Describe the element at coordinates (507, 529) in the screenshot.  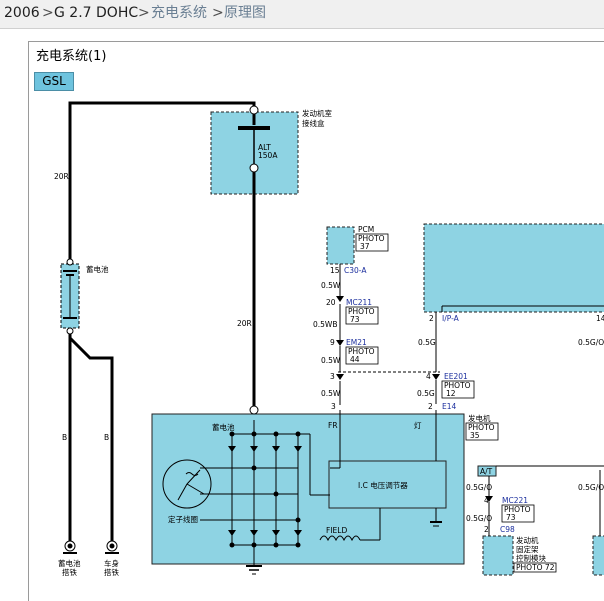
I see `connector-id: C98` at that location.